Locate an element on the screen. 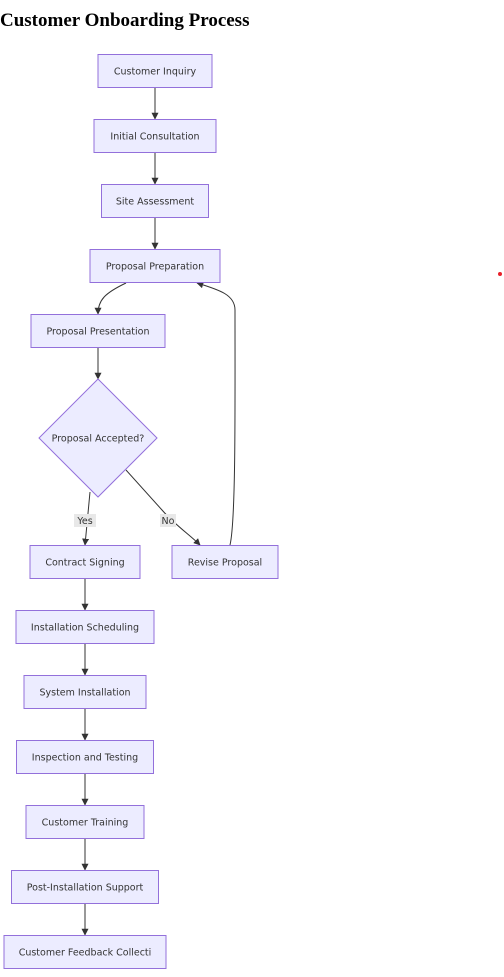 Image resolution: width=504 pixels, height=977 pixels. node-accepted: Proposal Accepted? is located at coordinates (98, 438).